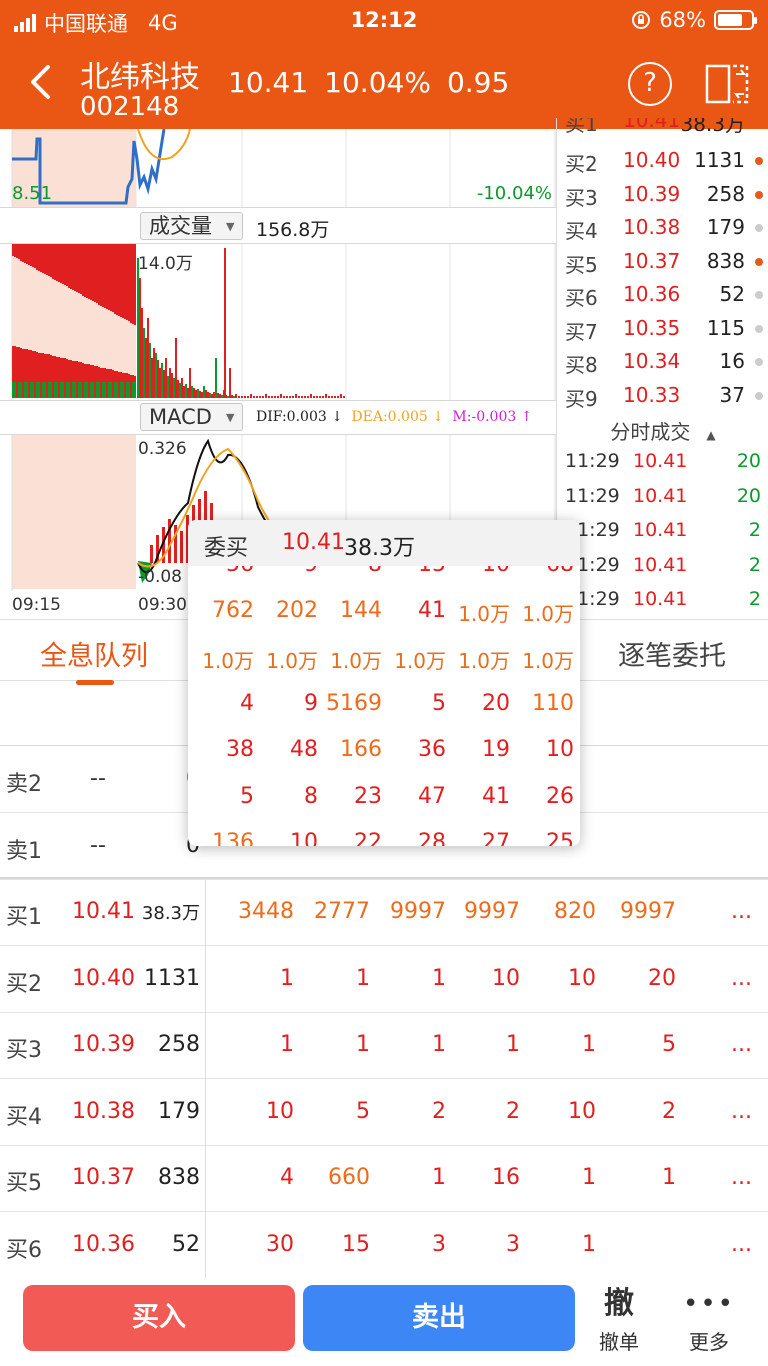  What do you see at coordinates (582, 1111) in the screenshot?
I see `queue-cell: 10` at bounding box center [582, 1111].